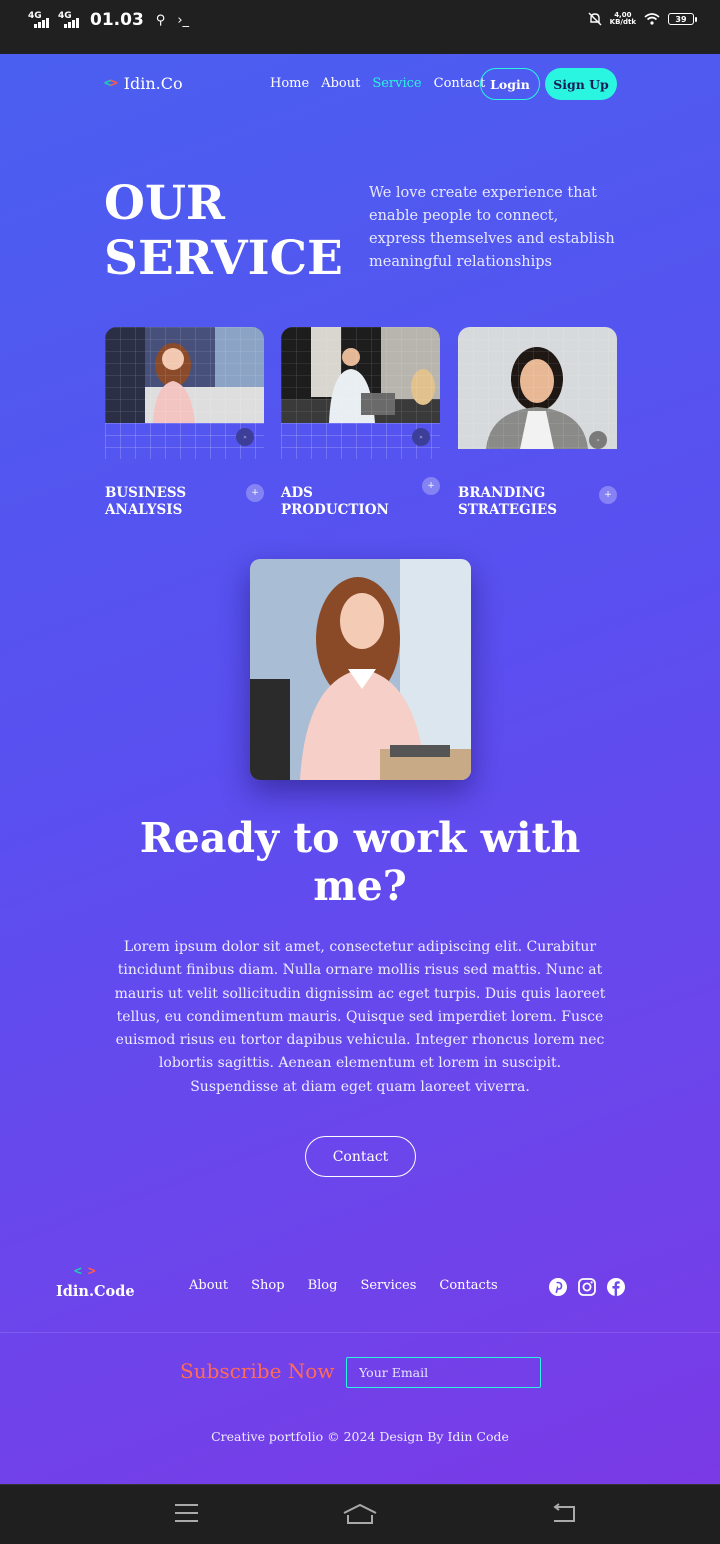 The width and height of the screenshot is (720, 1544). Describe the element at coordinates (360, 1156) in the screenshot. I see `contact-button: Contact` at that location.